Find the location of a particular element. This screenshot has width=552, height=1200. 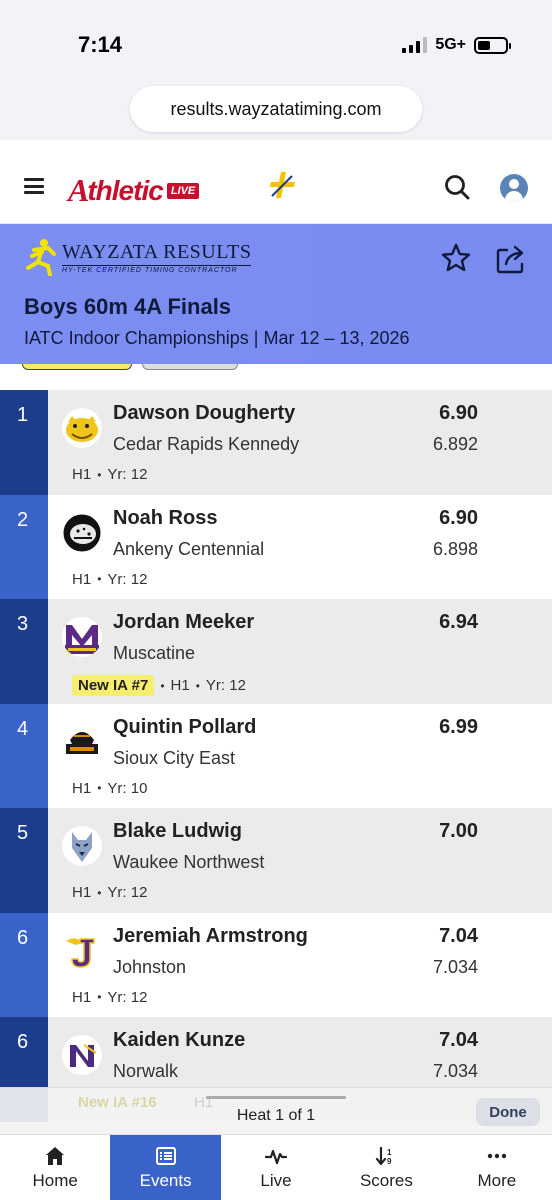

school-name: Waukee Northwest is located at coordinates (188, 862).